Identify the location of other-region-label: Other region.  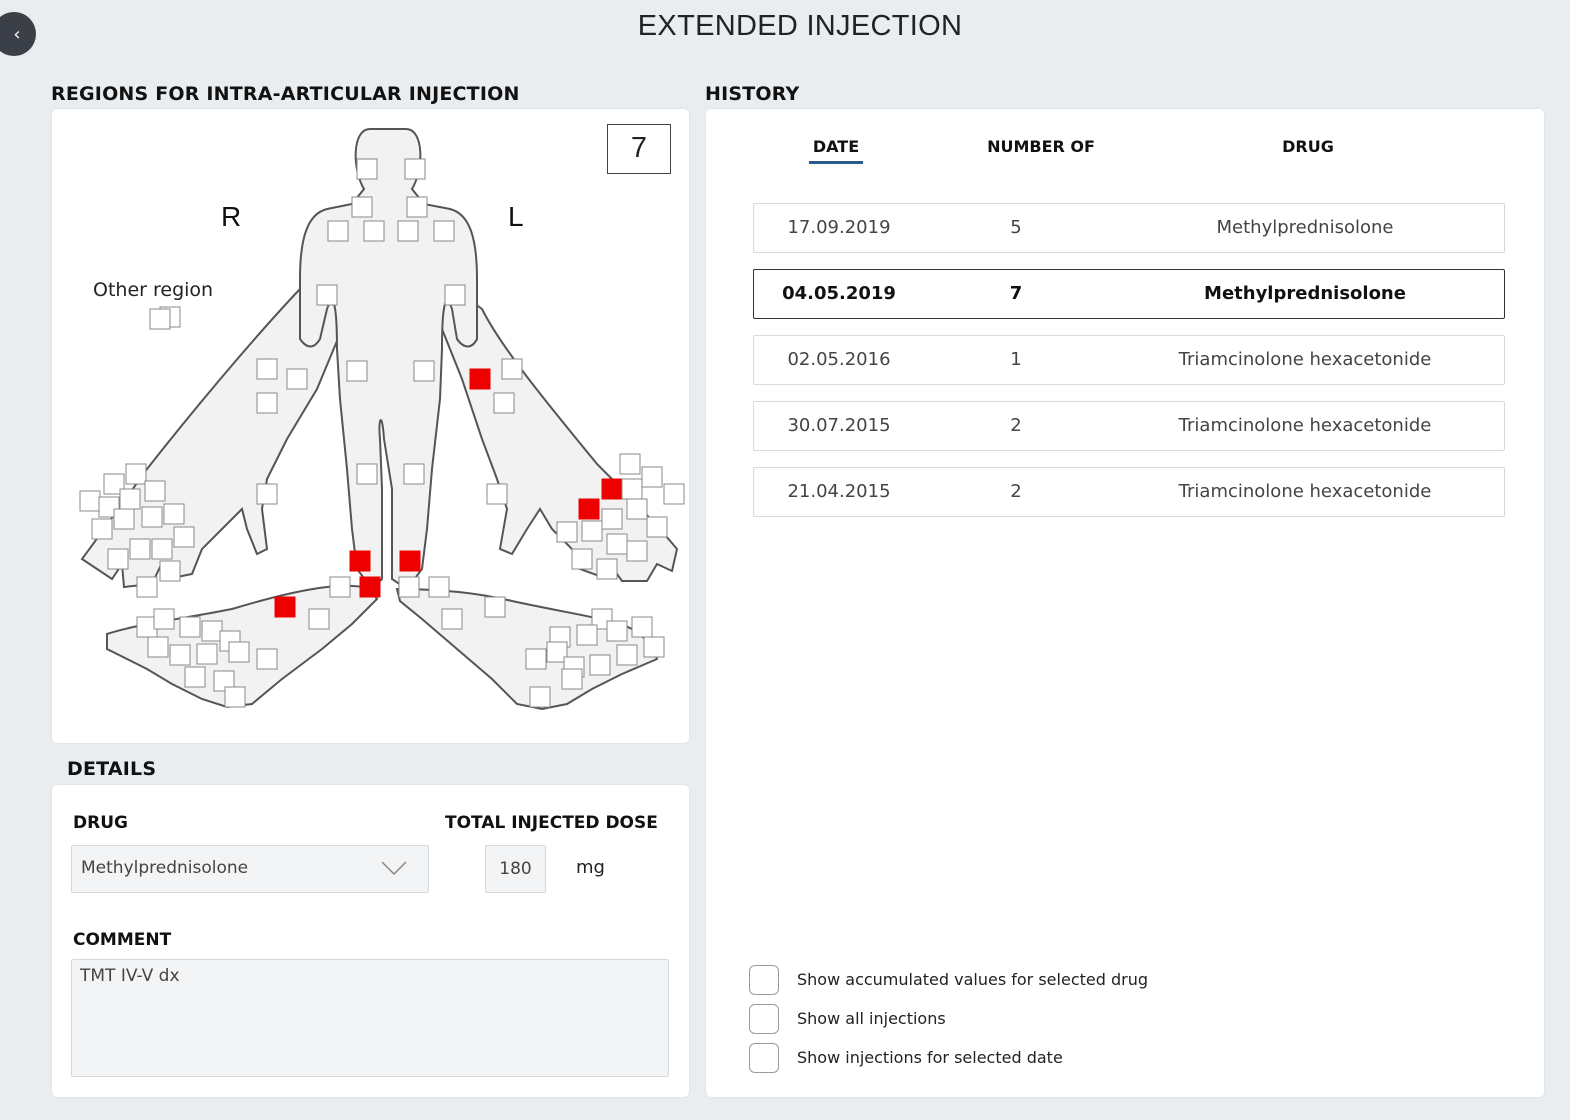
(153, 290).